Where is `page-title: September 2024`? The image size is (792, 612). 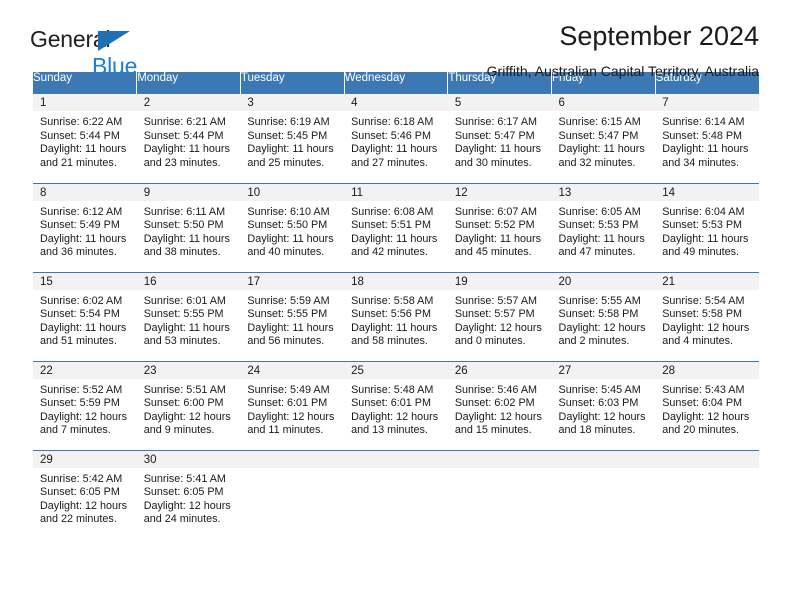
page-title: September 2024 is located at coordinates (659, 36).